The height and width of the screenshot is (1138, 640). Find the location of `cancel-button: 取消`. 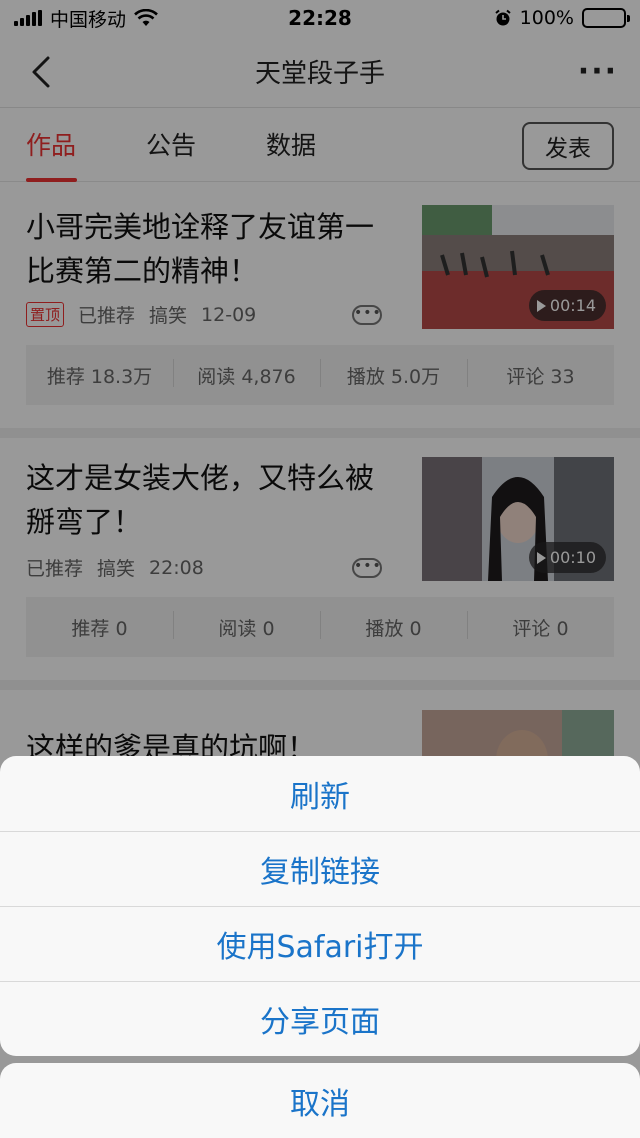

cancel-button: 取消 is located at coordinates (320, 1100).